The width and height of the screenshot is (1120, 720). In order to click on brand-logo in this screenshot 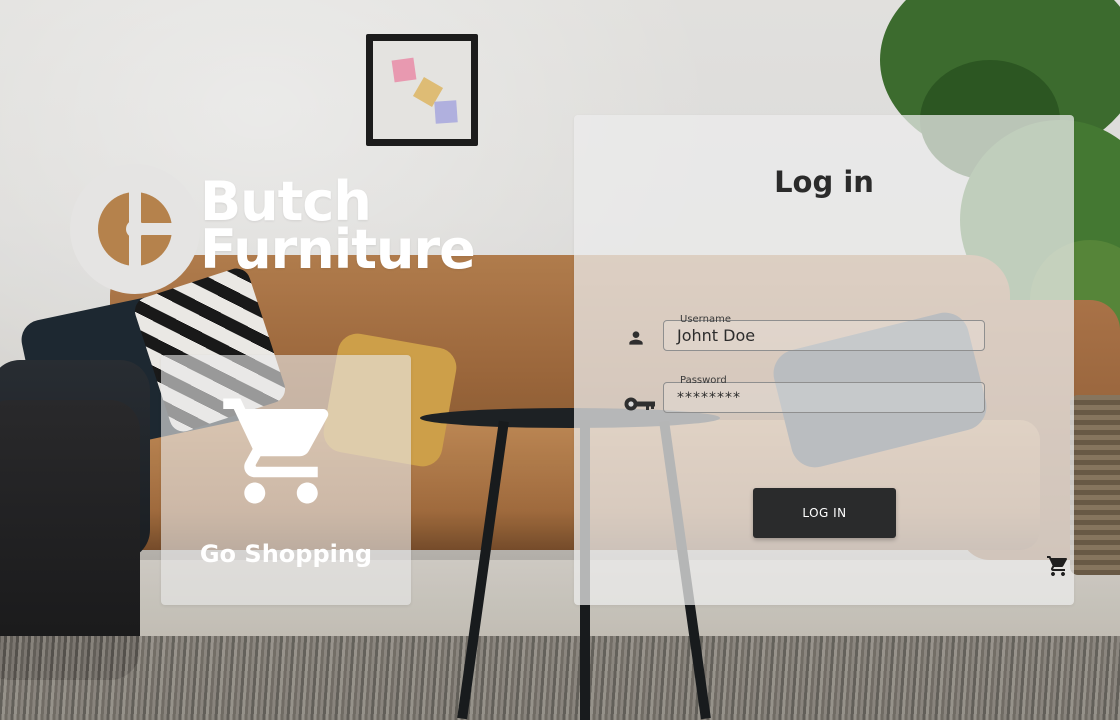, I will do `click(135, 229)`.